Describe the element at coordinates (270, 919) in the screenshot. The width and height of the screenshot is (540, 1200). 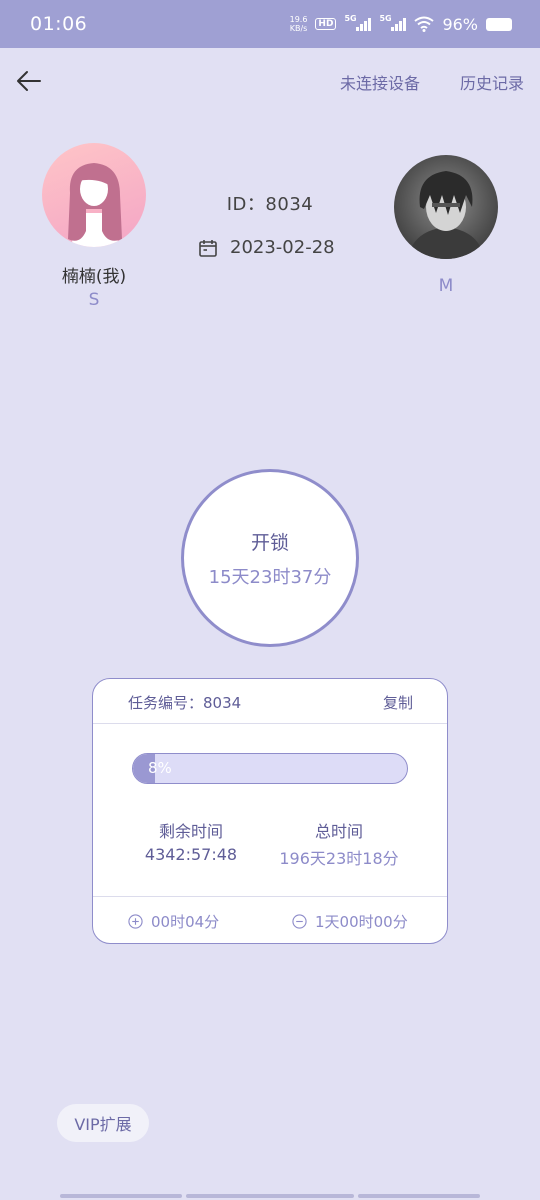
I see `task-footer: 00时04分 1天00时00分` at that location.